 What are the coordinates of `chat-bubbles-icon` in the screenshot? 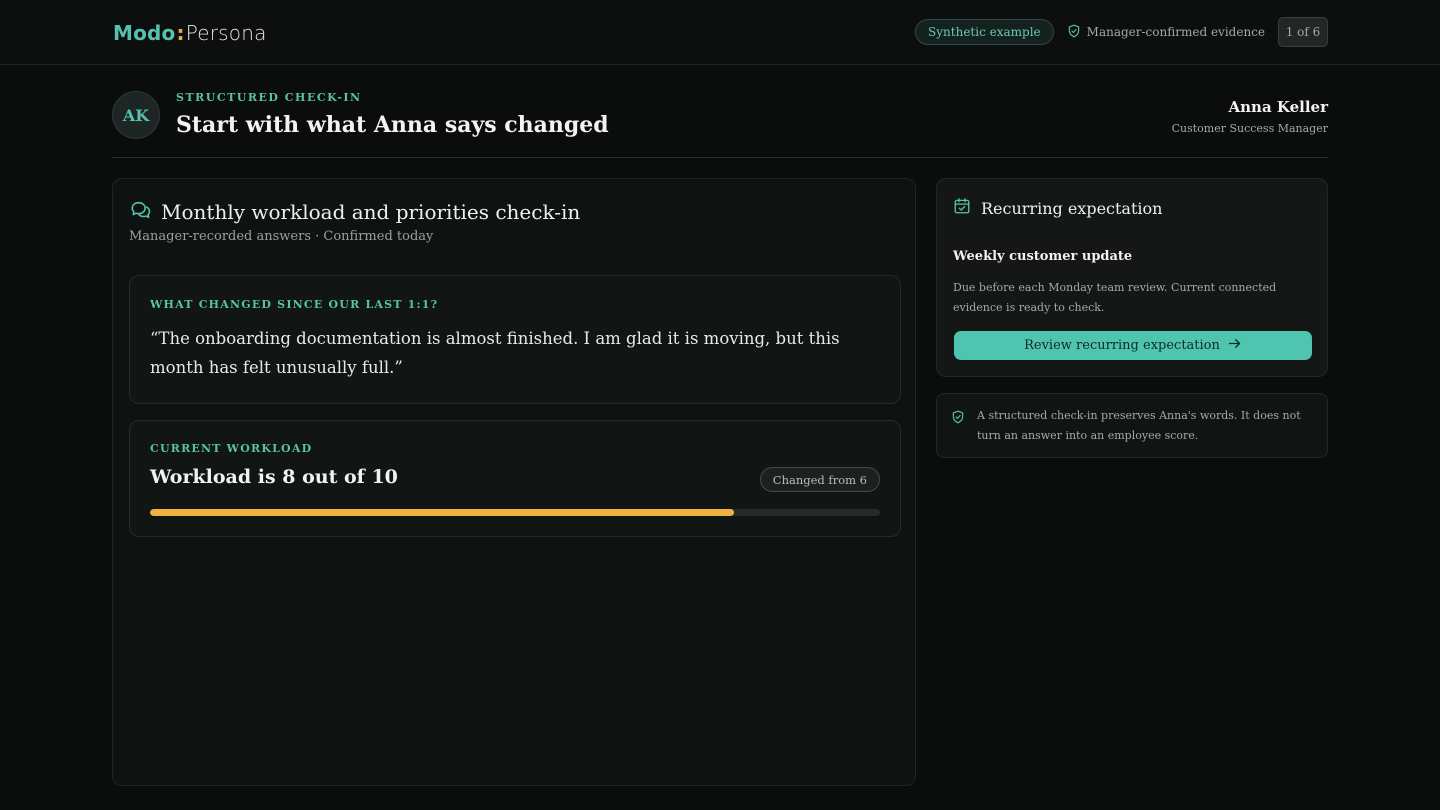 It's located at (140, 212).